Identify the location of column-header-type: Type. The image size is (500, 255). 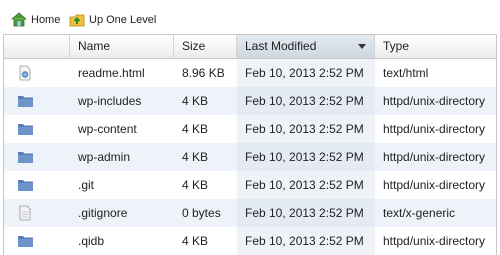
(435, 46).